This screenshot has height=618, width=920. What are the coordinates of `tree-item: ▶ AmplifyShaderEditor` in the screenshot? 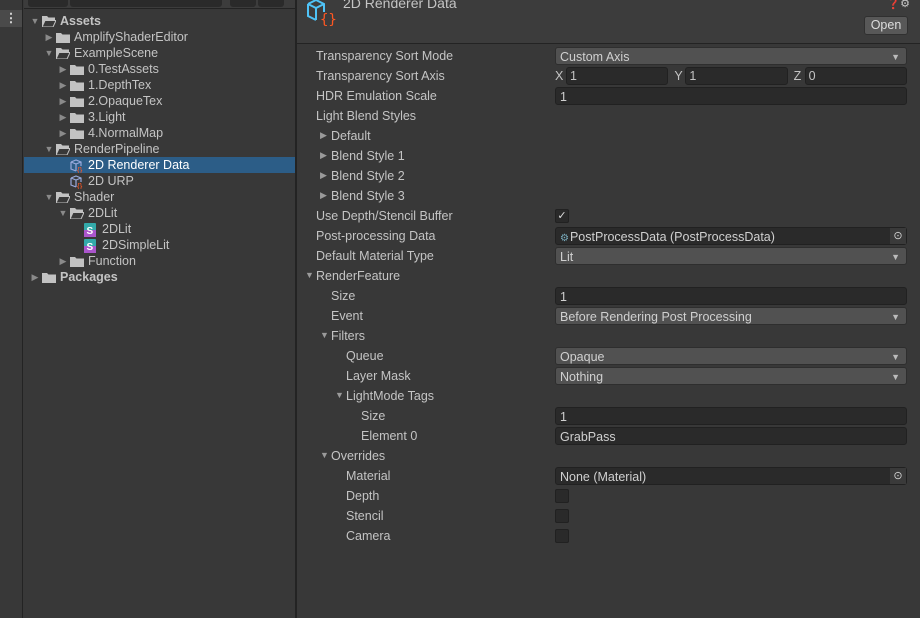 It's located at (160, 37).